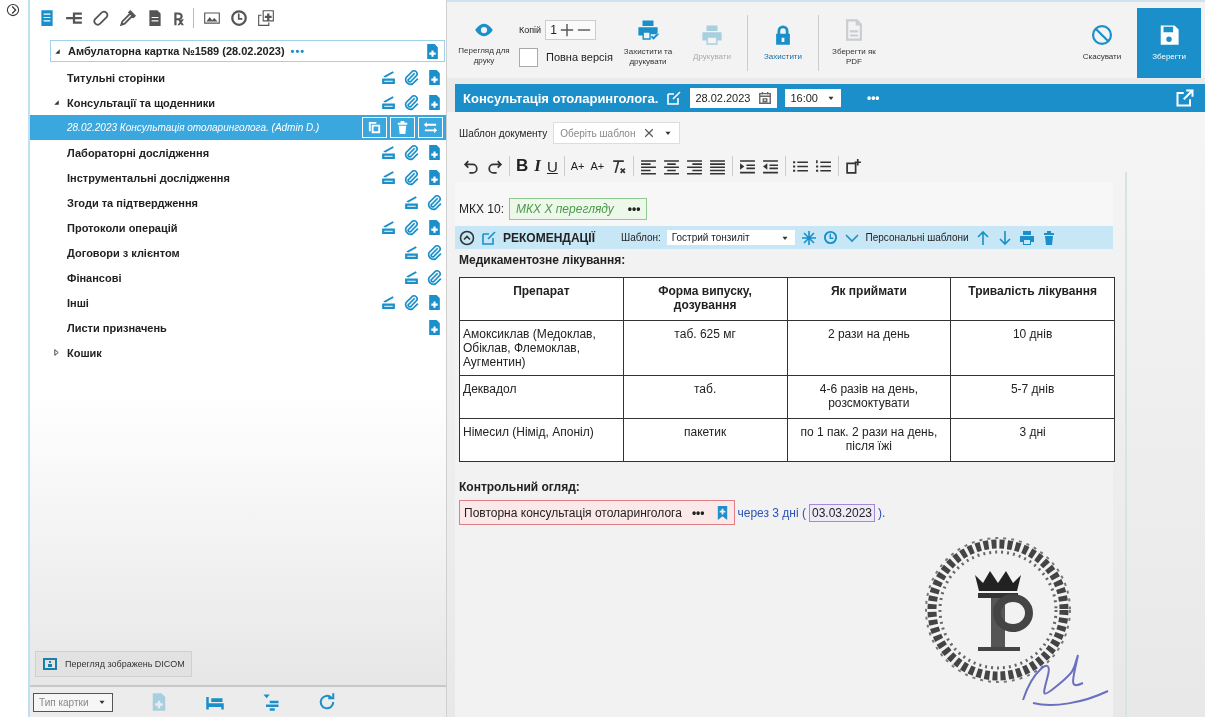  What do you see at coordinates (748, 166) in the screenshot?
I see `indent-icon` at bounding box center [748, 166].